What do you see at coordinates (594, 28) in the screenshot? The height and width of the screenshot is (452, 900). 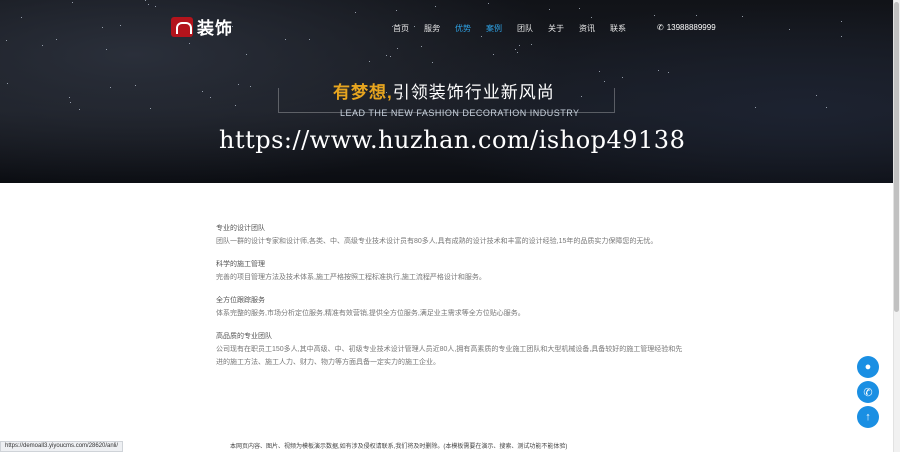 I see `nav-item-news: 资讯` at bounding box center [594, 28].